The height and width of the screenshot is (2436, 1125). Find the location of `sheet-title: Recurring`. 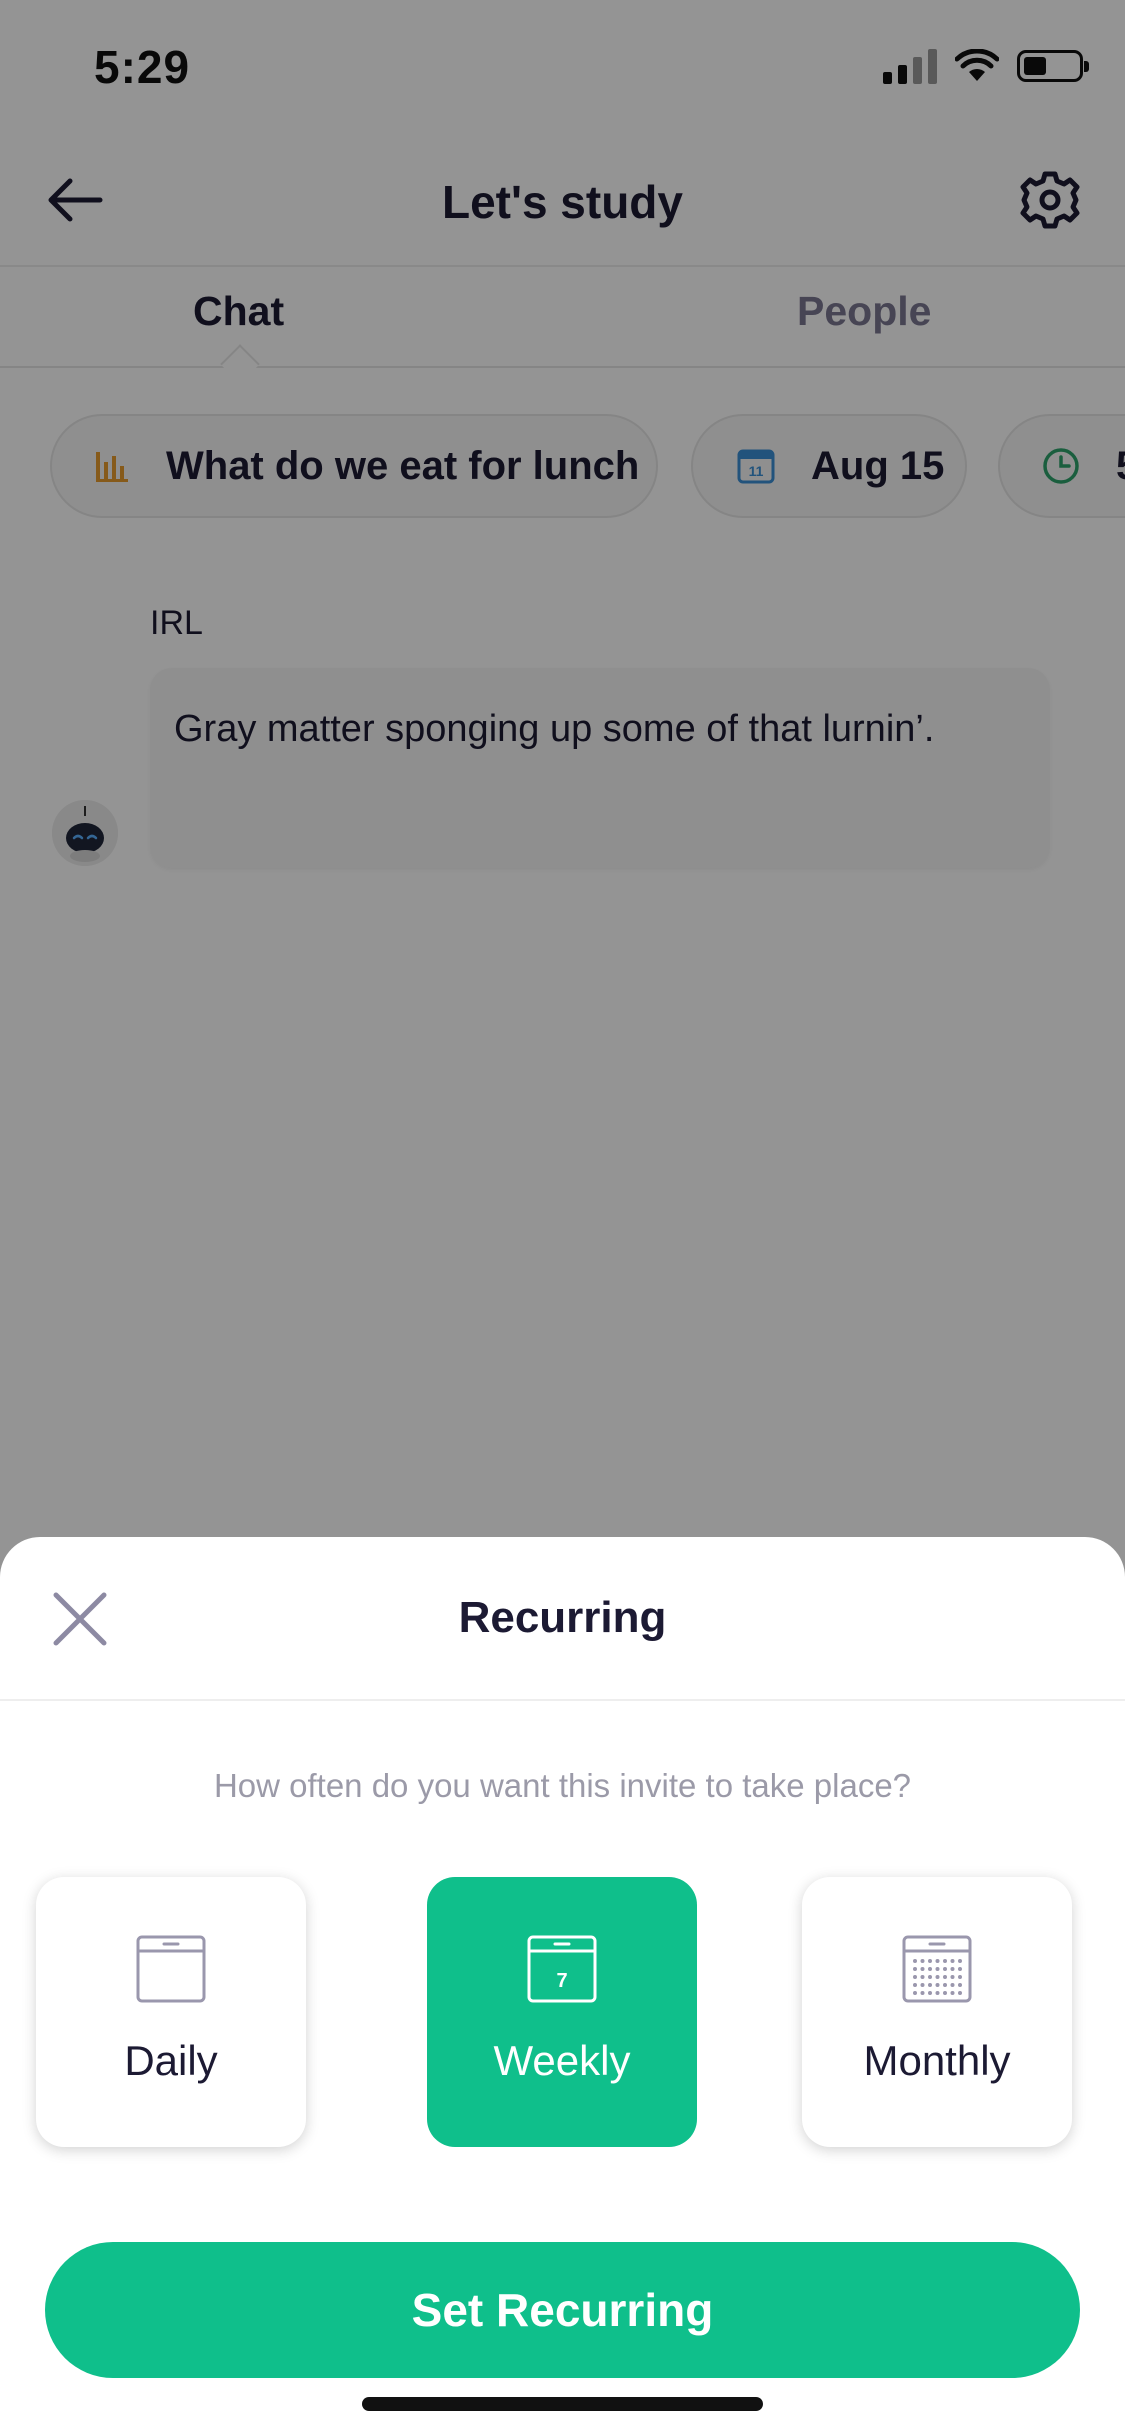

sheet-title: Recurring is located at coordinates (562, 1617).